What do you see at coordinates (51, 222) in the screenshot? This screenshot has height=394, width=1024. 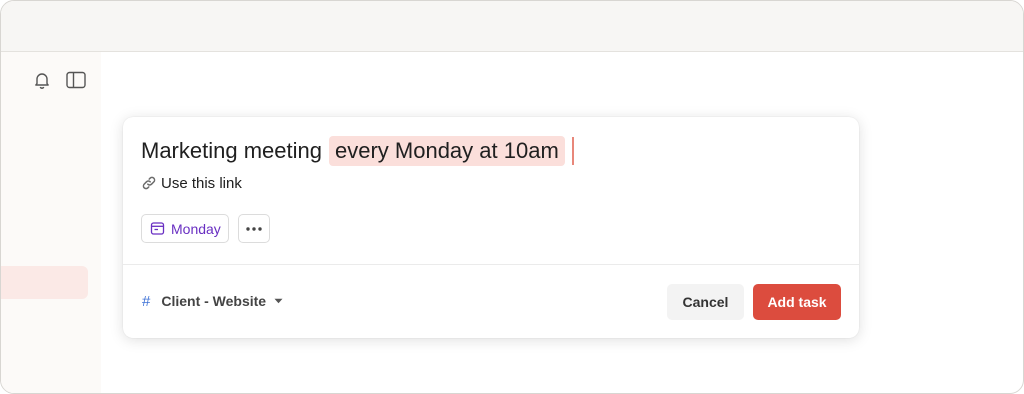 I see `sidebar` at bounding box center [51, 222].